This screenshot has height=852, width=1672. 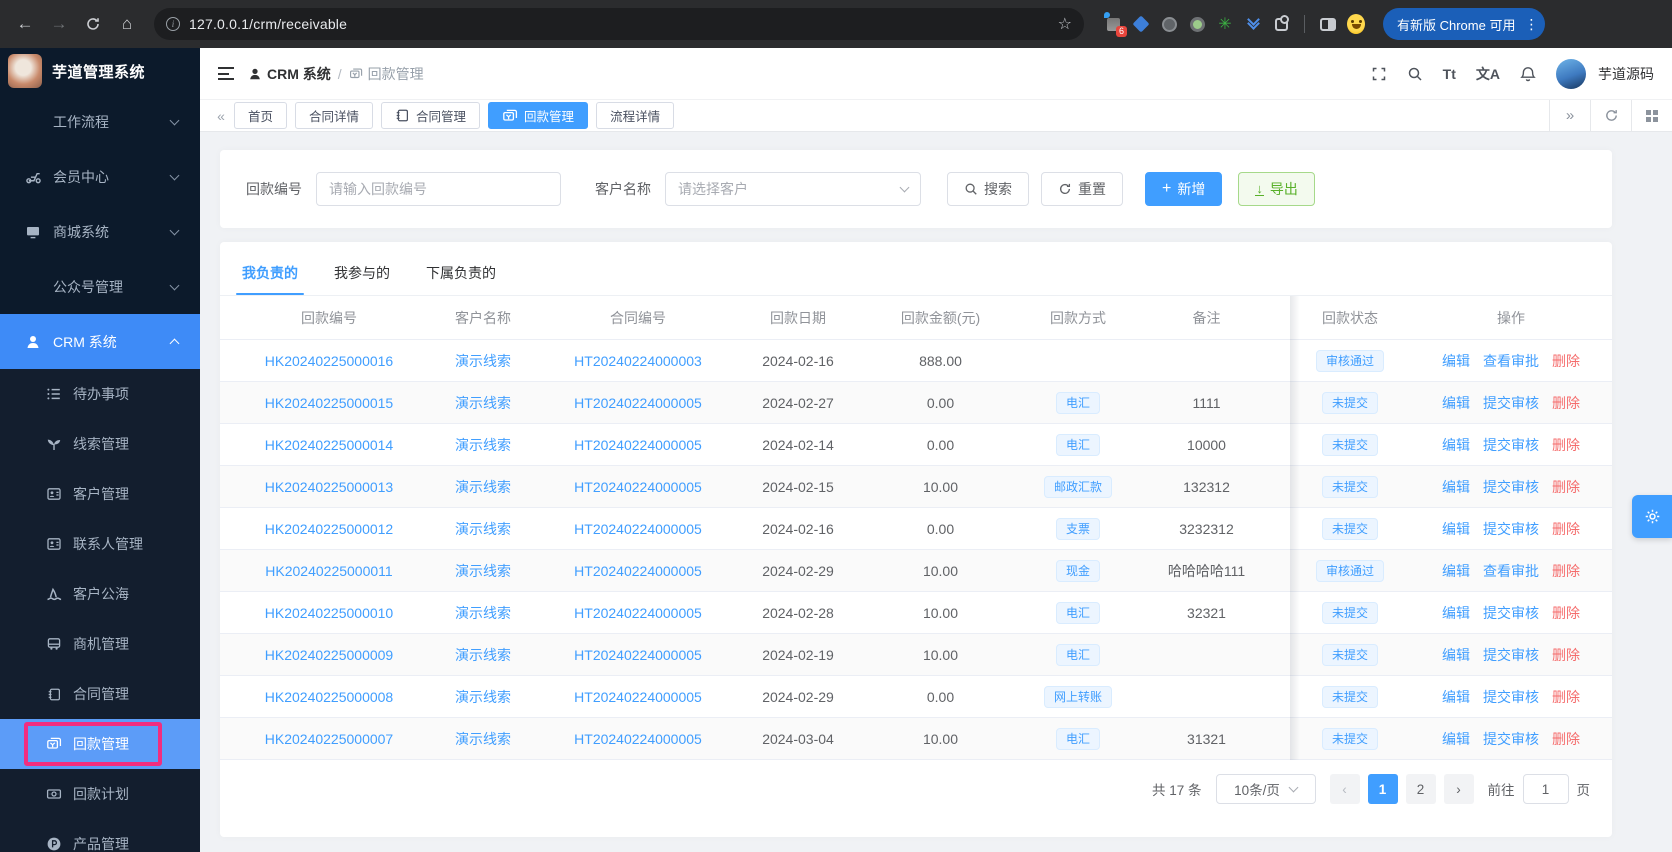 I want to click on username: 芋道源码, so click(x=1626, y=74).